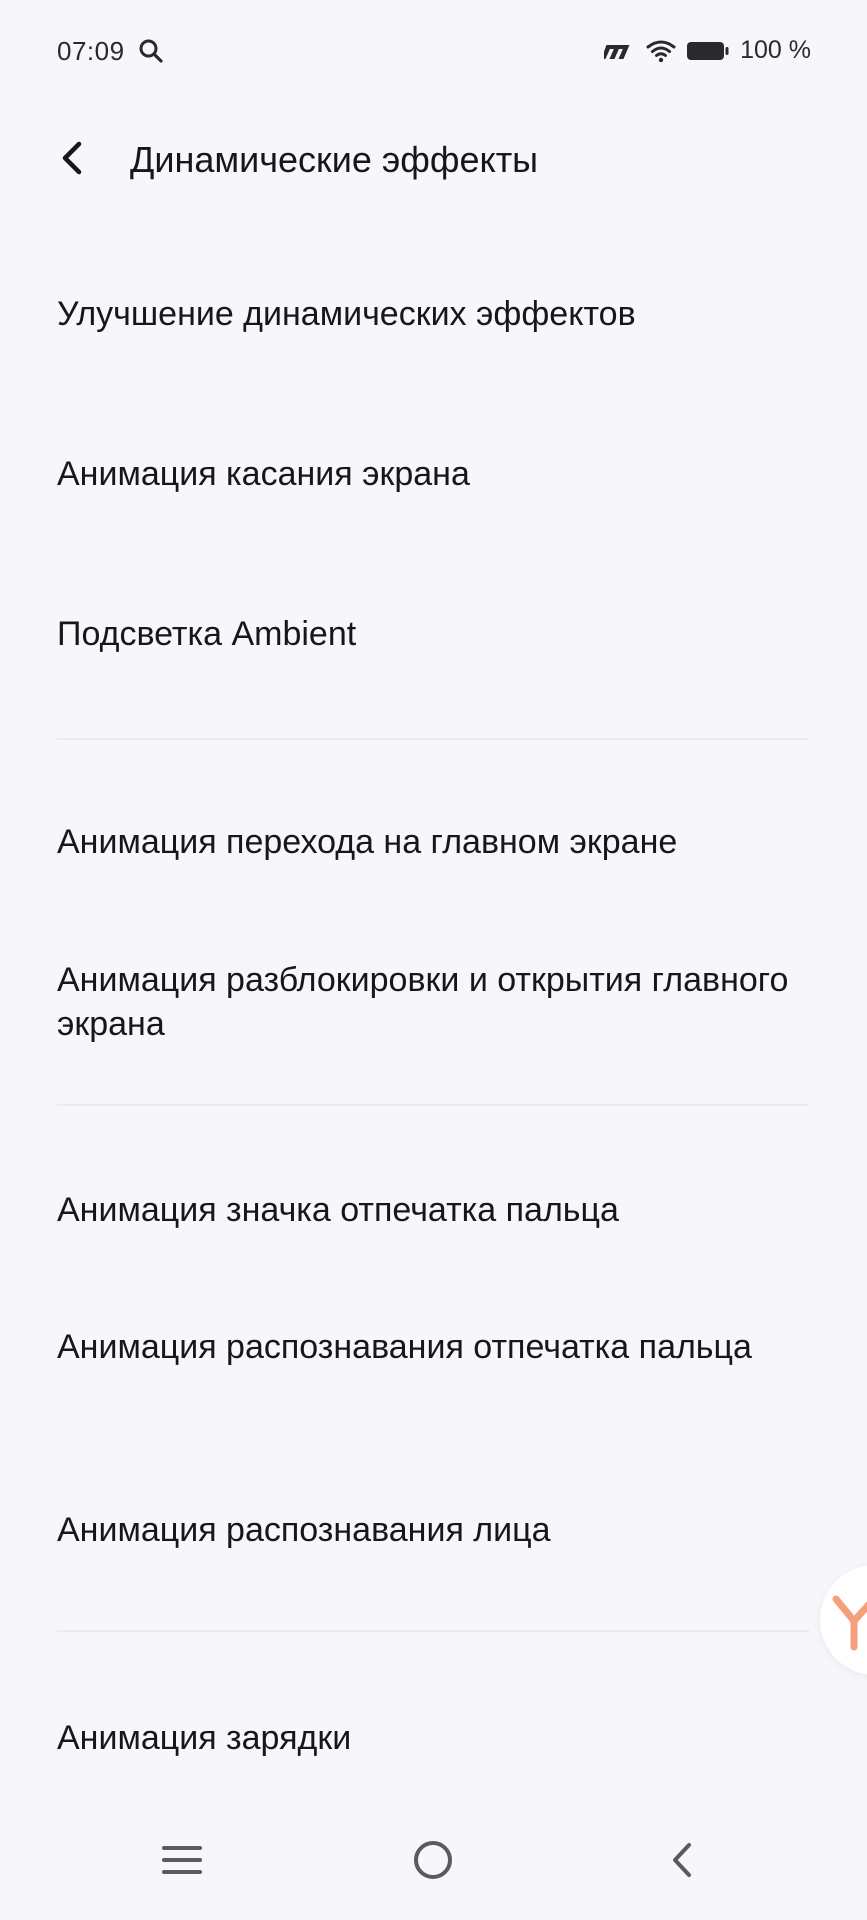 Image resolution: width=867 pixels, height=1920 pixels. I want to click on back-button, so click(72, 160).